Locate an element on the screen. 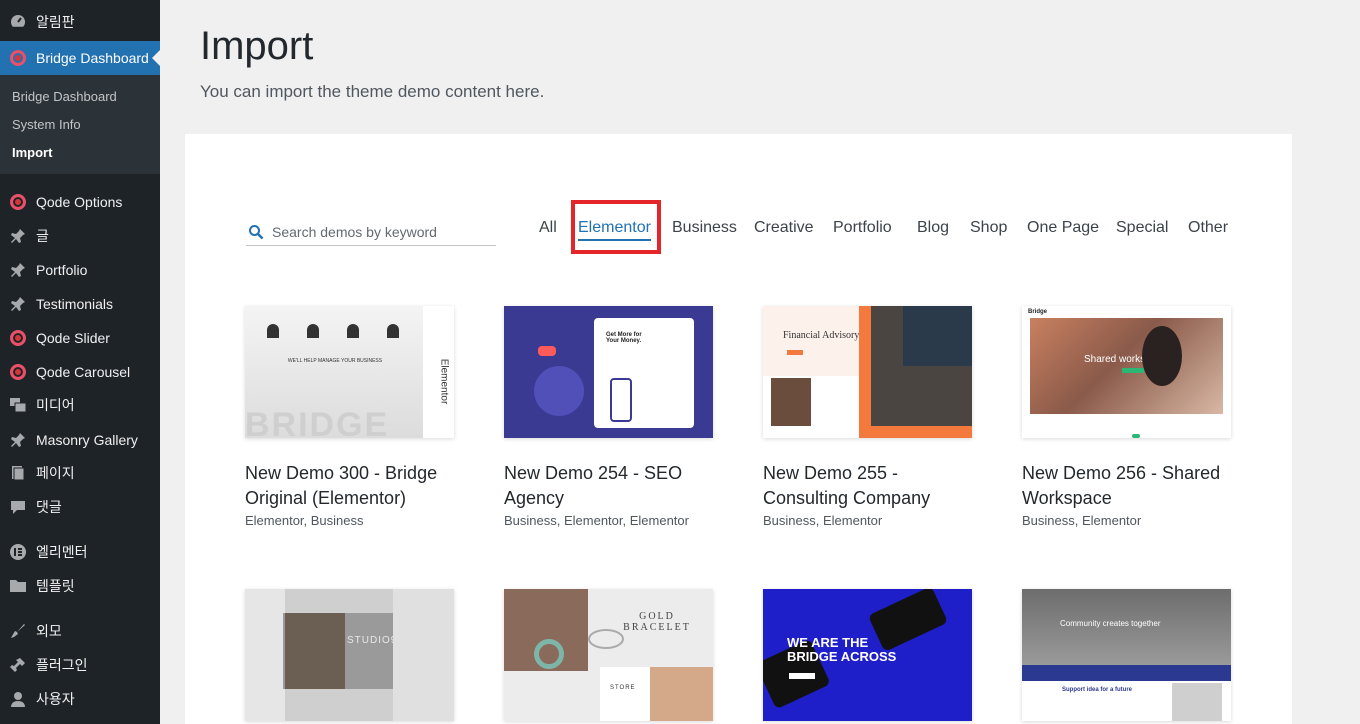  filter-tab-other: Other is located at coordinates (1208, 228).